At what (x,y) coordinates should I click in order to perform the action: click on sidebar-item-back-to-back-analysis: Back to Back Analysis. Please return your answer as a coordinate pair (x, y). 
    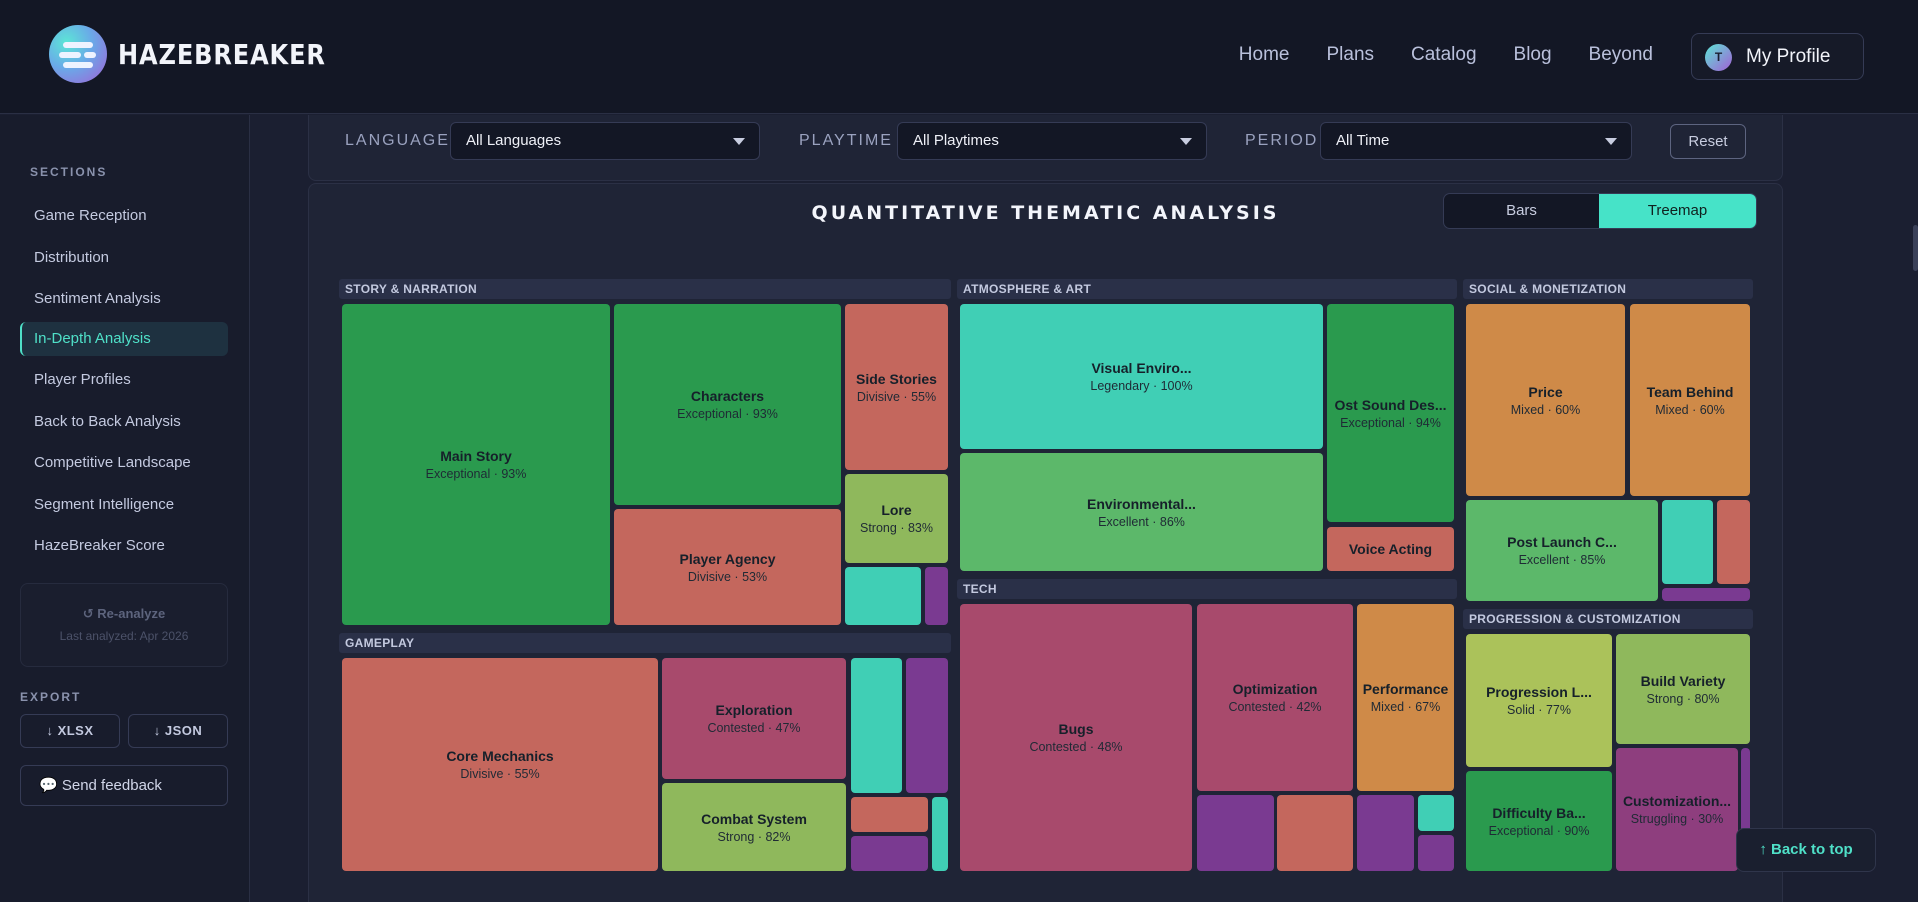
    Looking at the image, I should click on (124, 422).